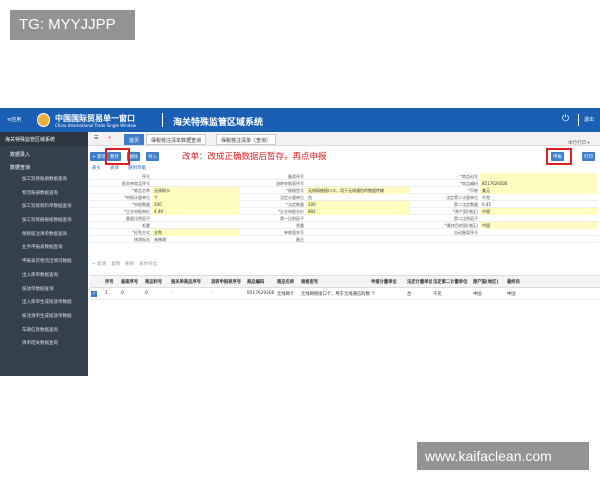  Describe the element at coordinates (290, 183) in the screenshot. I see `field-label: 流转申报表序号` at that location.